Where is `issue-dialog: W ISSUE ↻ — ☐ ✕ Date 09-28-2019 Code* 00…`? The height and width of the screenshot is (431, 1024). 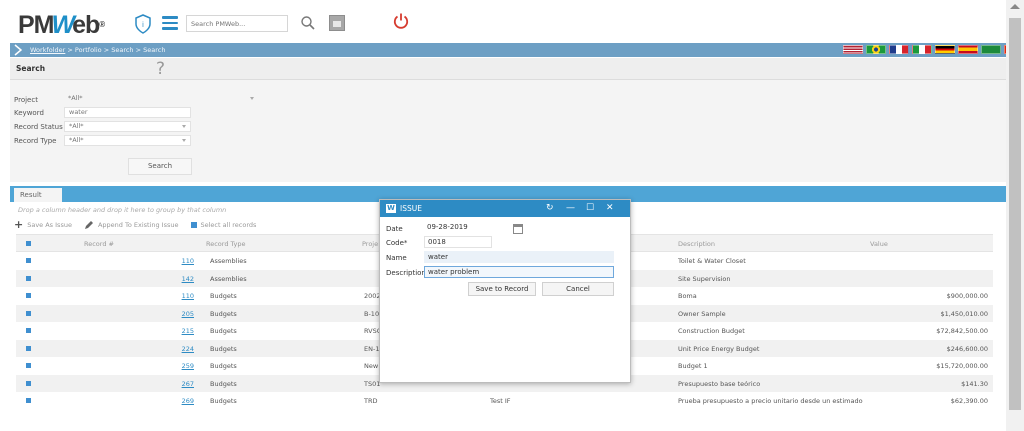 issue-dialog: W ISSUE ↻ — ☐ ✕ Date 09-28-2019 Code* 00… is located at coordinates (505, 291).